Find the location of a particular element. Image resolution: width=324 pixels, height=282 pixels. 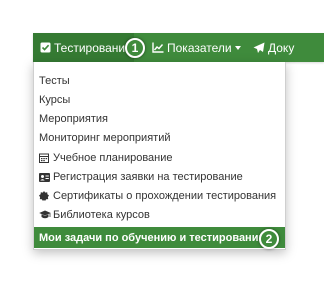

nav-documents-label: Доку is located at coordinates (281, 47).